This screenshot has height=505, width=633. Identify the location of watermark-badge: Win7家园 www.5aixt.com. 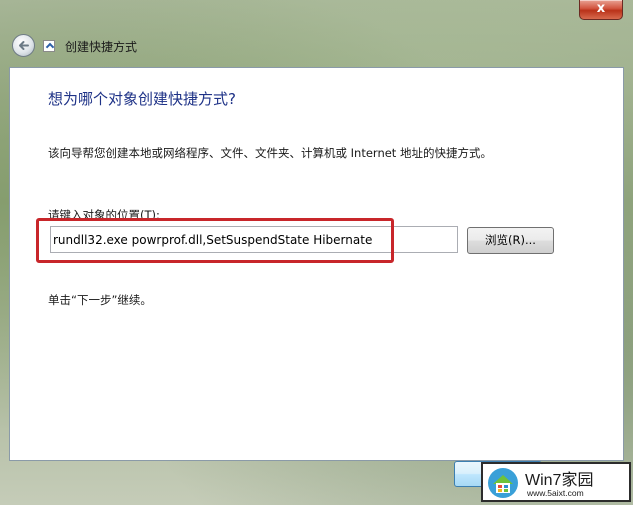
(556, 482).